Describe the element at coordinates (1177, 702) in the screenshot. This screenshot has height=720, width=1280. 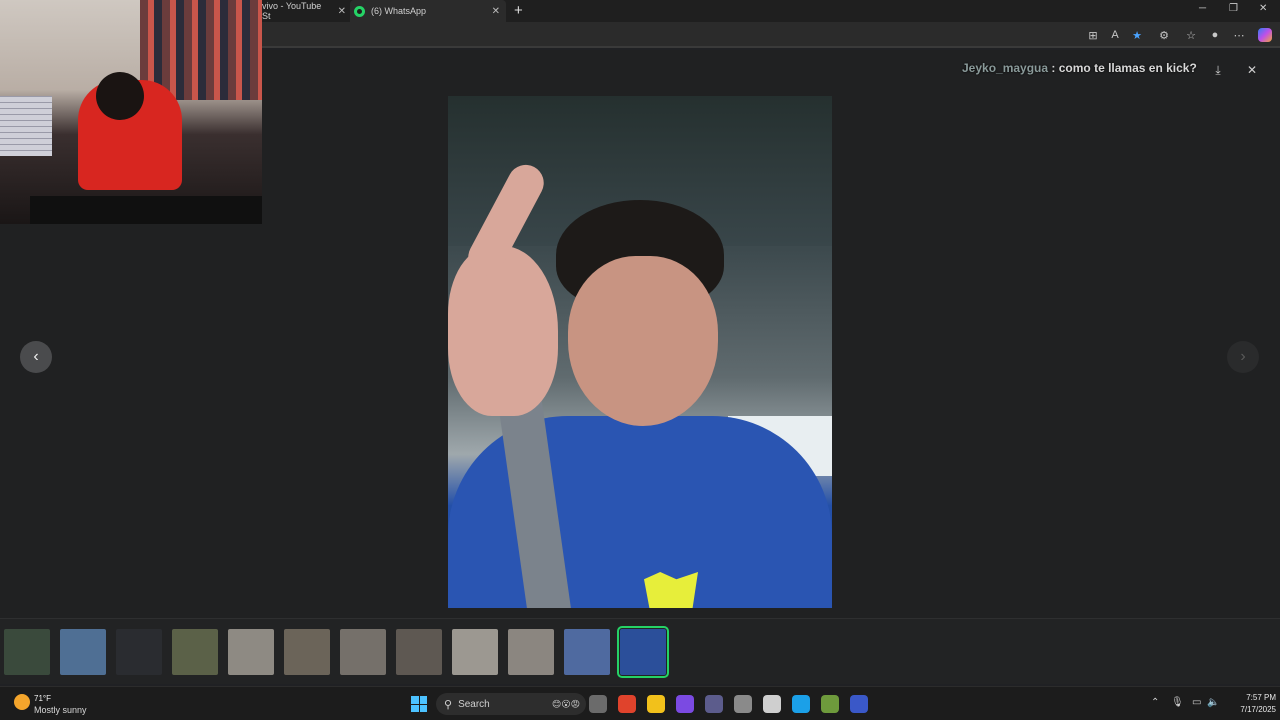
I see `mic-icon: 🎙` at that location.